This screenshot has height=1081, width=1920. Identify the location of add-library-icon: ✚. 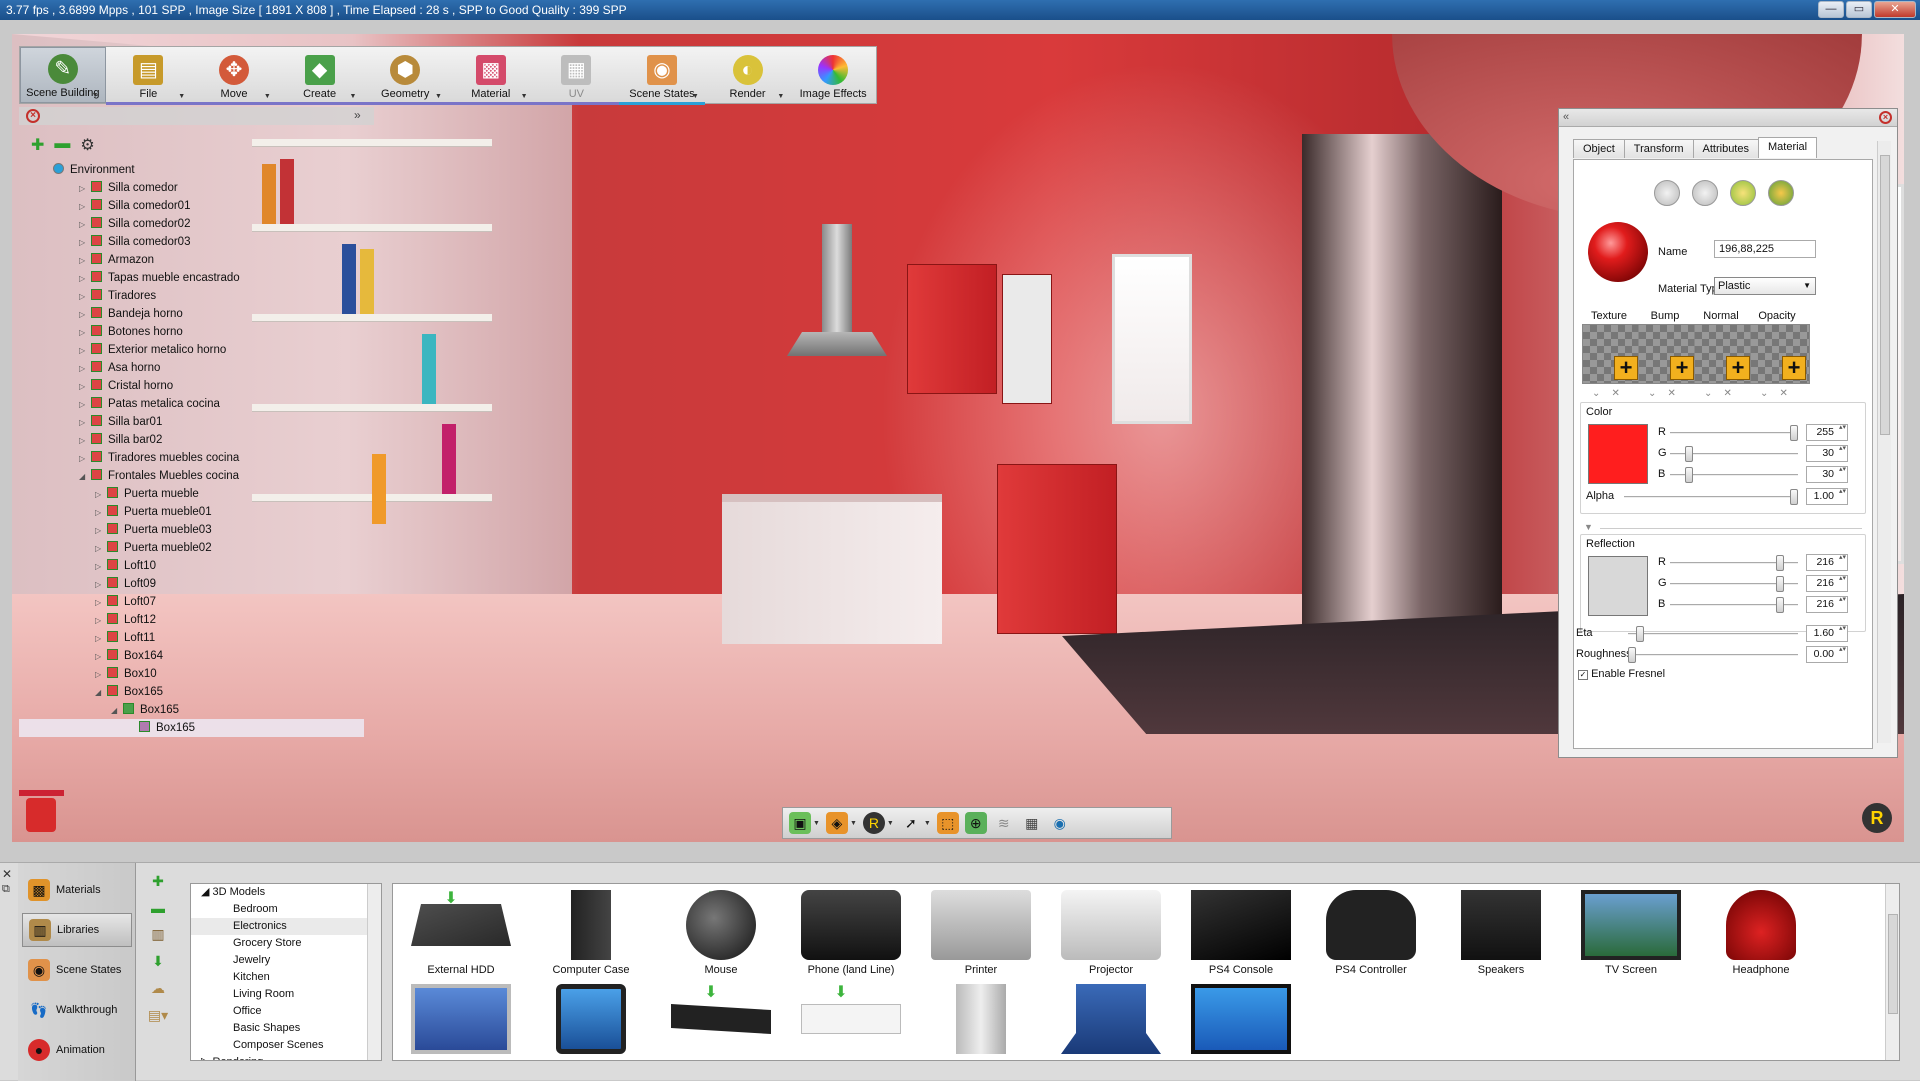
(158, 881).